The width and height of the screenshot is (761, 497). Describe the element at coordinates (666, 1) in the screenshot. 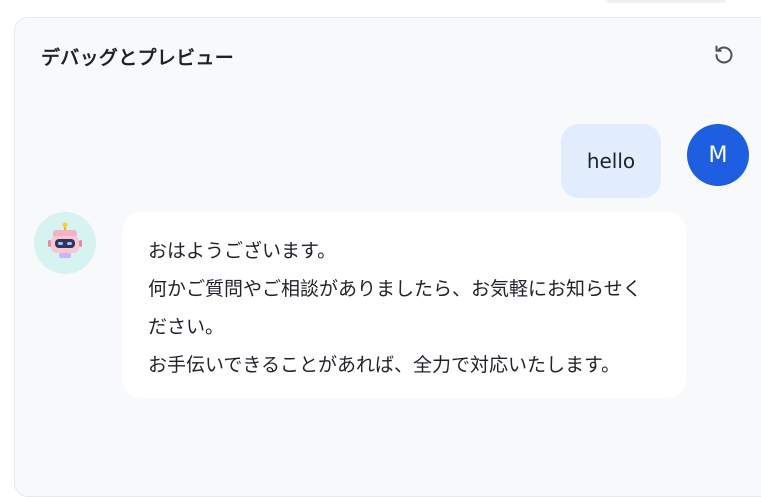

I see `top-tab-edge` at that location.